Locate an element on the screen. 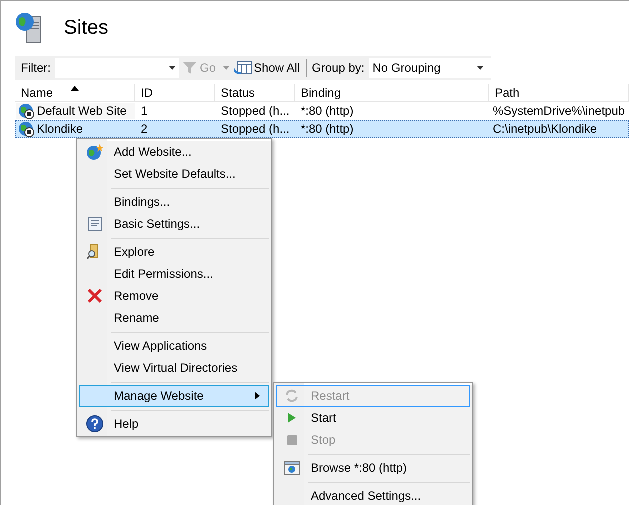  menu-item: View Virtual Directories is located at coordinates (174, 368).